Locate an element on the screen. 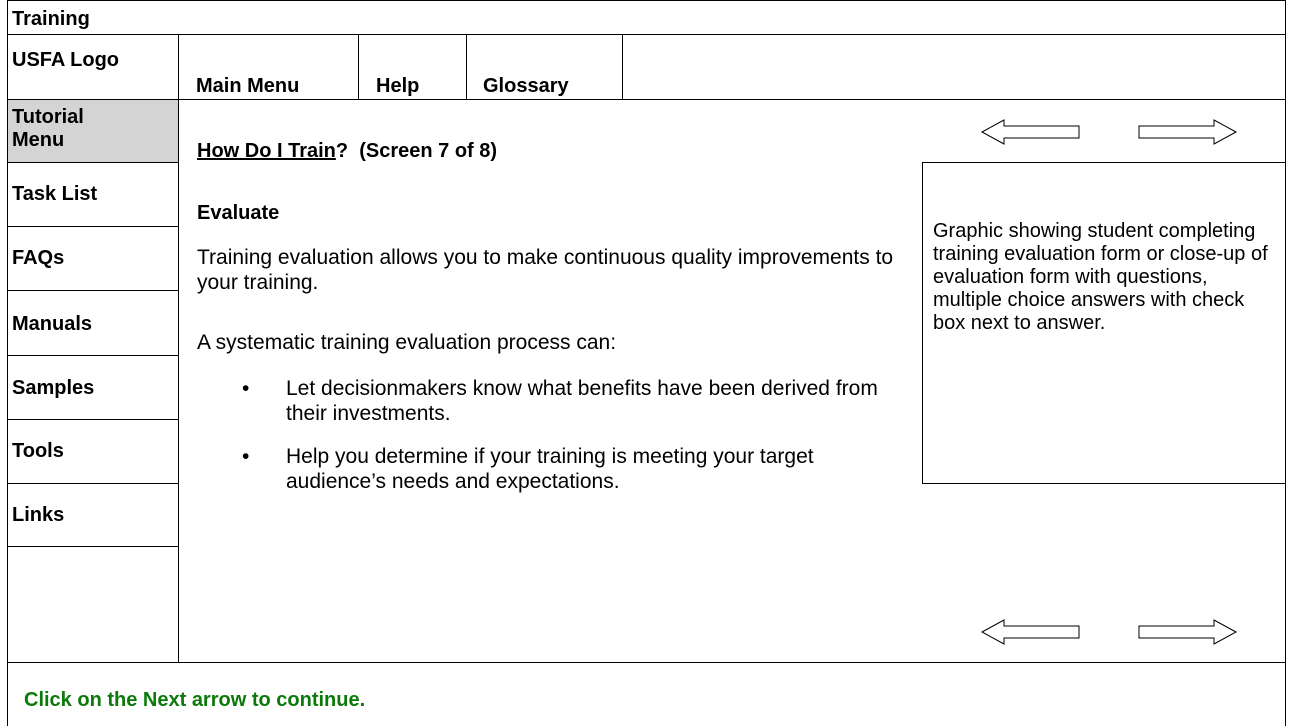 This screenshot has width=1293, height=726. sidebar-item-label: Links is located at coordinates (38, 515).